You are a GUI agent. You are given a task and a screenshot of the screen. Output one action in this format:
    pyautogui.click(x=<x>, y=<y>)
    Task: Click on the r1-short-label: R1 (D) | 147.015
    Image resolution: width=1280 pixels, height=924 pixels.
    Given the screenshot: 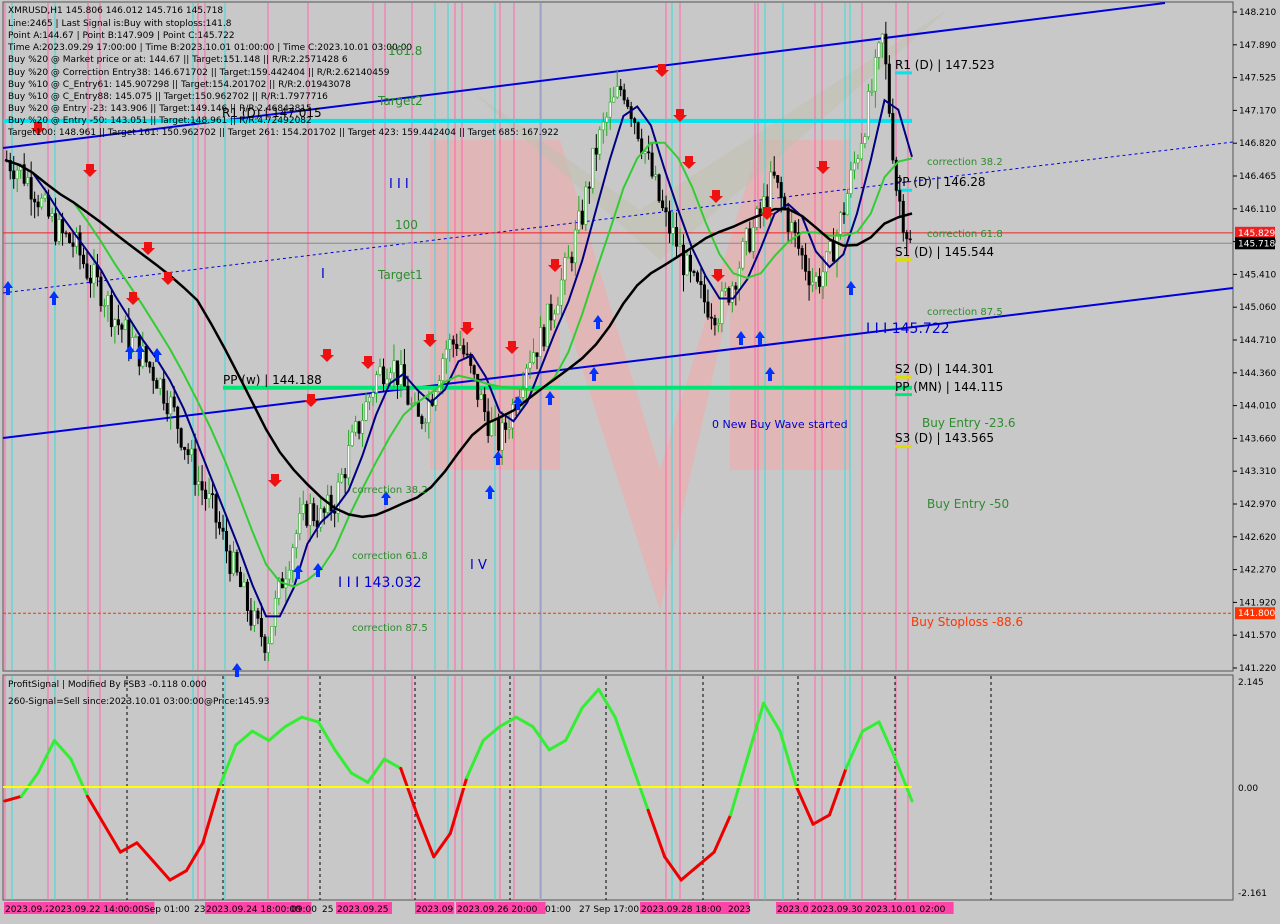 What is the action you would take?
    pyautogui.click(x=272, y=113)
    